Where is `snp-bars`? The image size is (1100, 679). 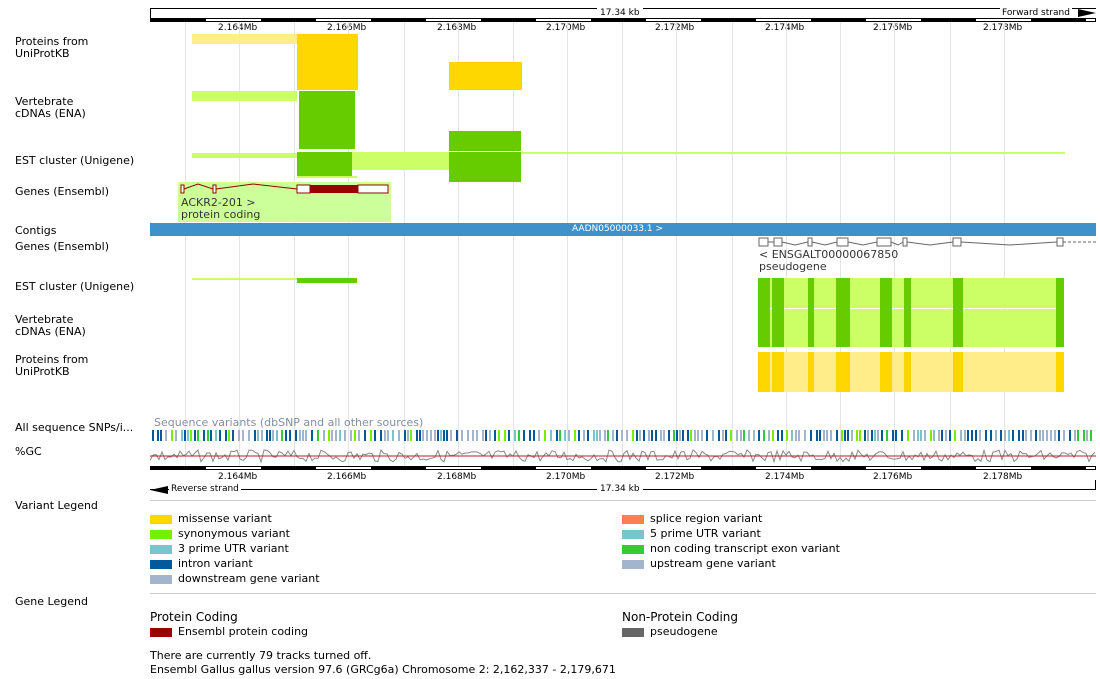 snp-bars is located at coordinates (623, 436).